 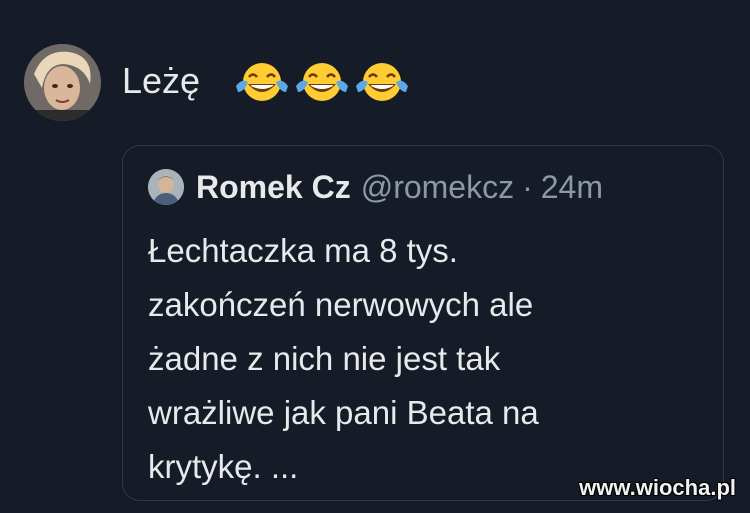 I want to click on quoted-text-line: zakończeń nerwowych ale, so click(x=341, y=304).